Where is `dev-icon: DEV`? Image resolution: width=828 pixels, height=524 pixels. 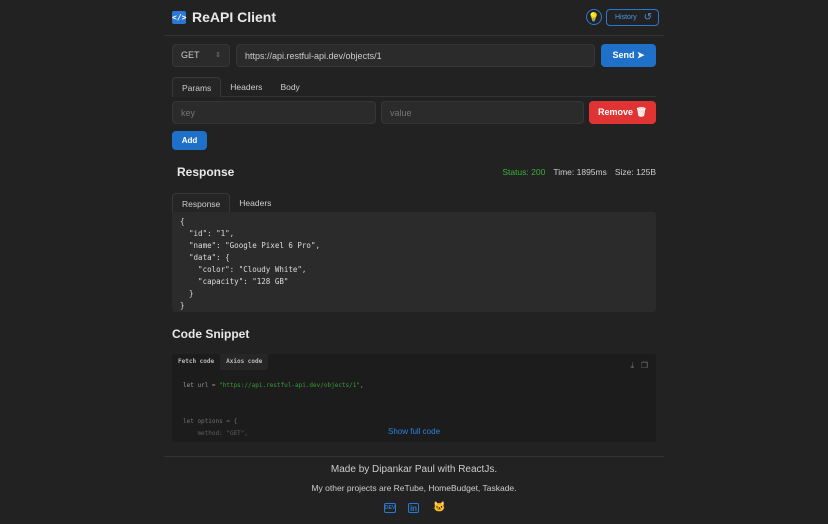
dev-icon: DEV is located at coordinates (390, 508).